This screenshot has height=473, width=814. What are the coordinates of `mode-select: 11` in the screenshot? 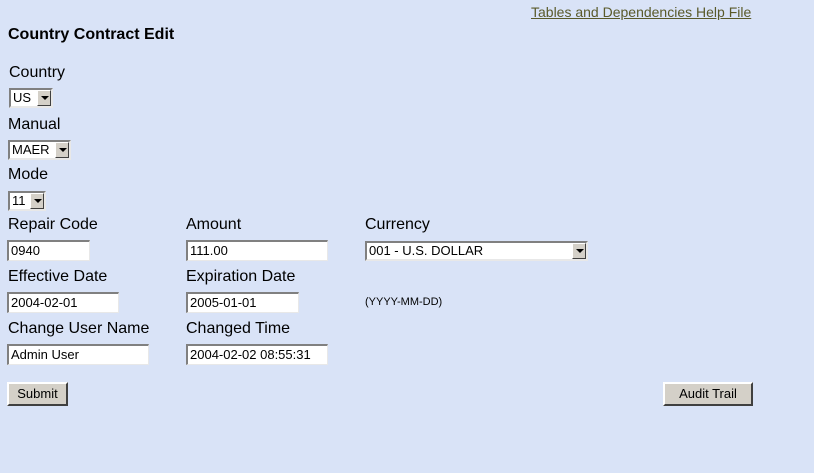 It's located at (27, 201).